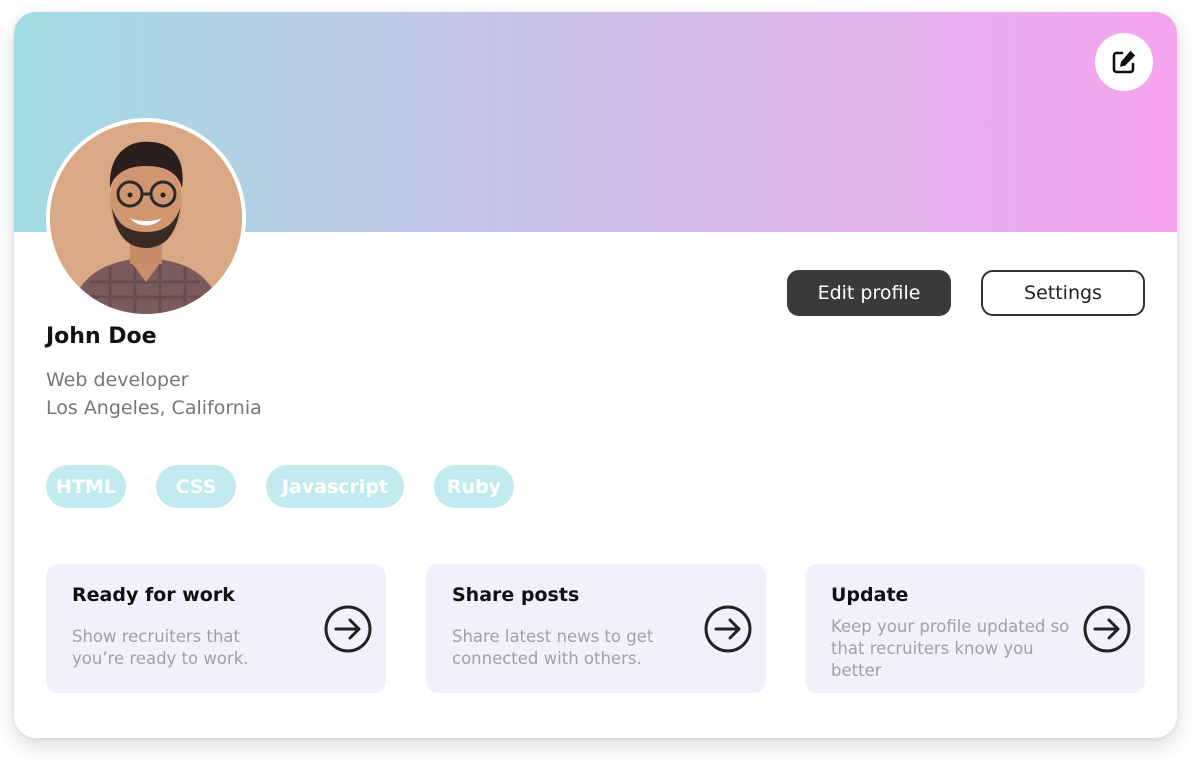 The height and width of the screenshot is (764, 1201). I want to click on avatar, so click(146, 218).